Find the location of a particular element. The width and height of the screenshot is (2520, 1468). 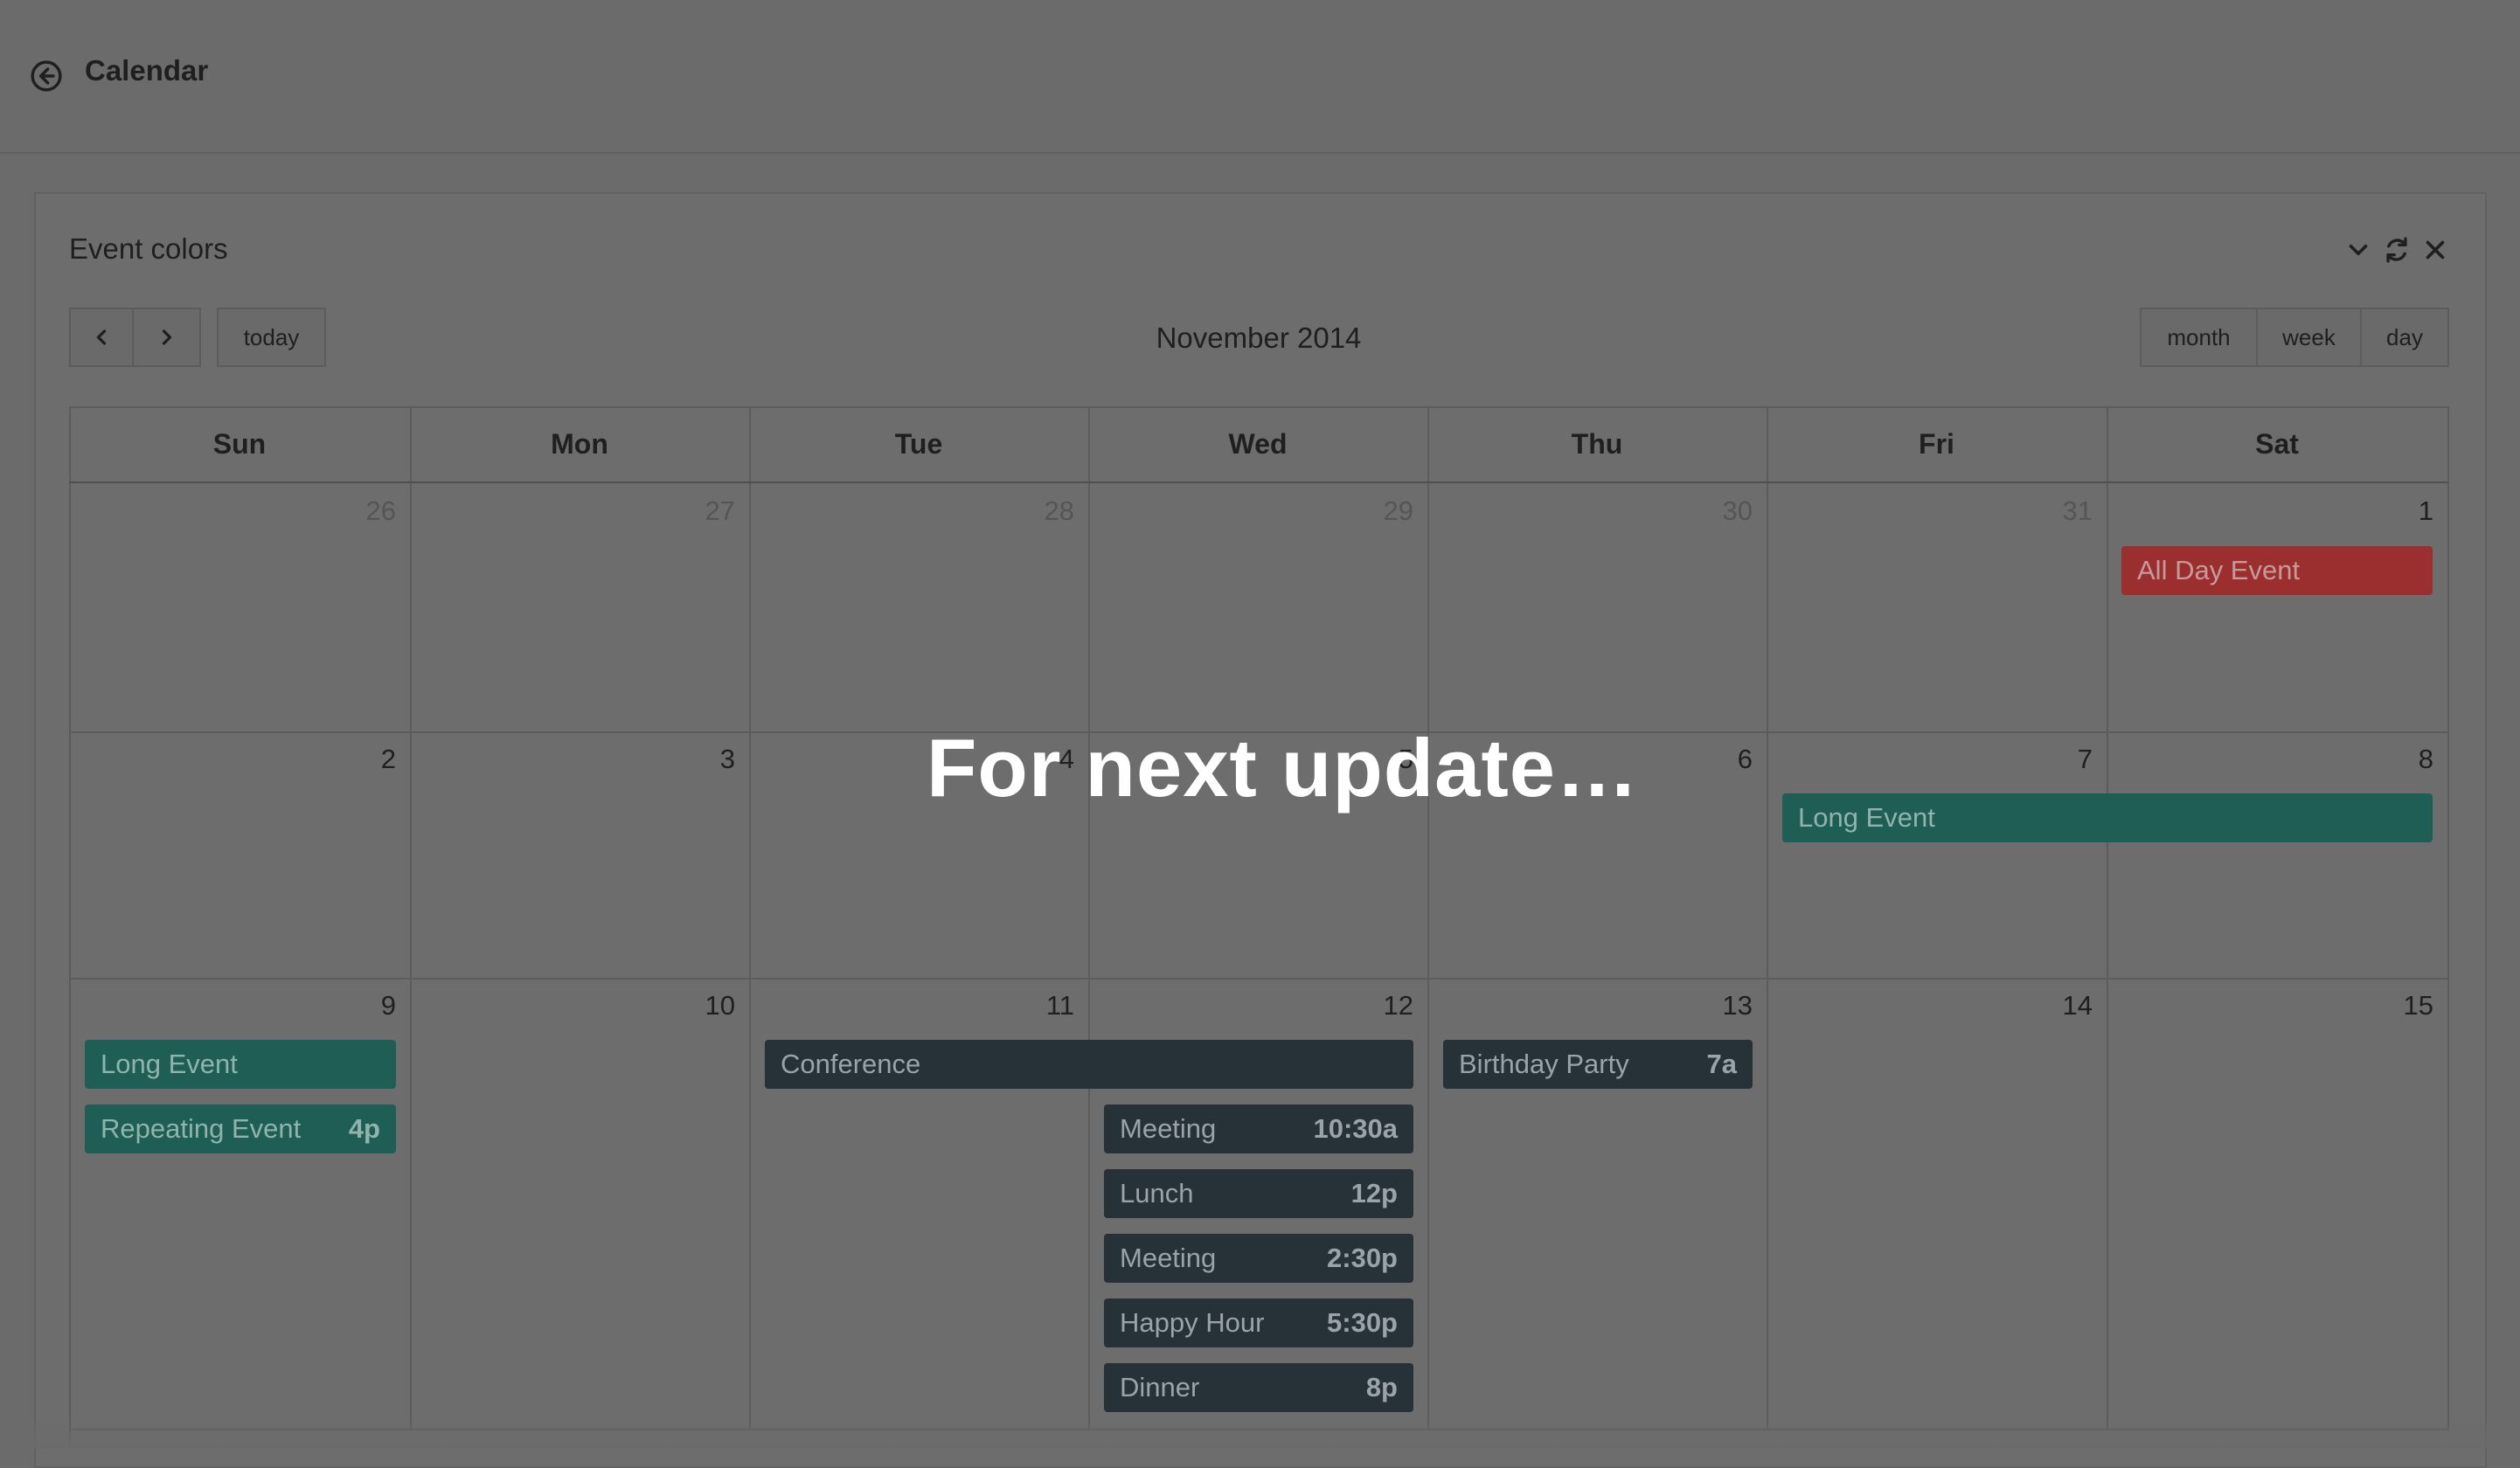

day-cell: 14 is located at coordinates (1937, 1204).